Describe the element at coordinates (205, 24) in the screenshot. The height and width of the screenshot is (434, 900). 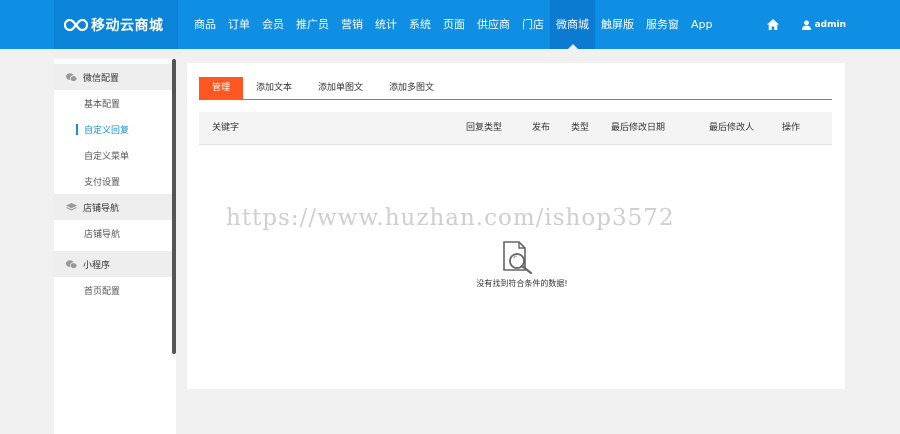
I see `nav-item-goods: 商品` at that location.